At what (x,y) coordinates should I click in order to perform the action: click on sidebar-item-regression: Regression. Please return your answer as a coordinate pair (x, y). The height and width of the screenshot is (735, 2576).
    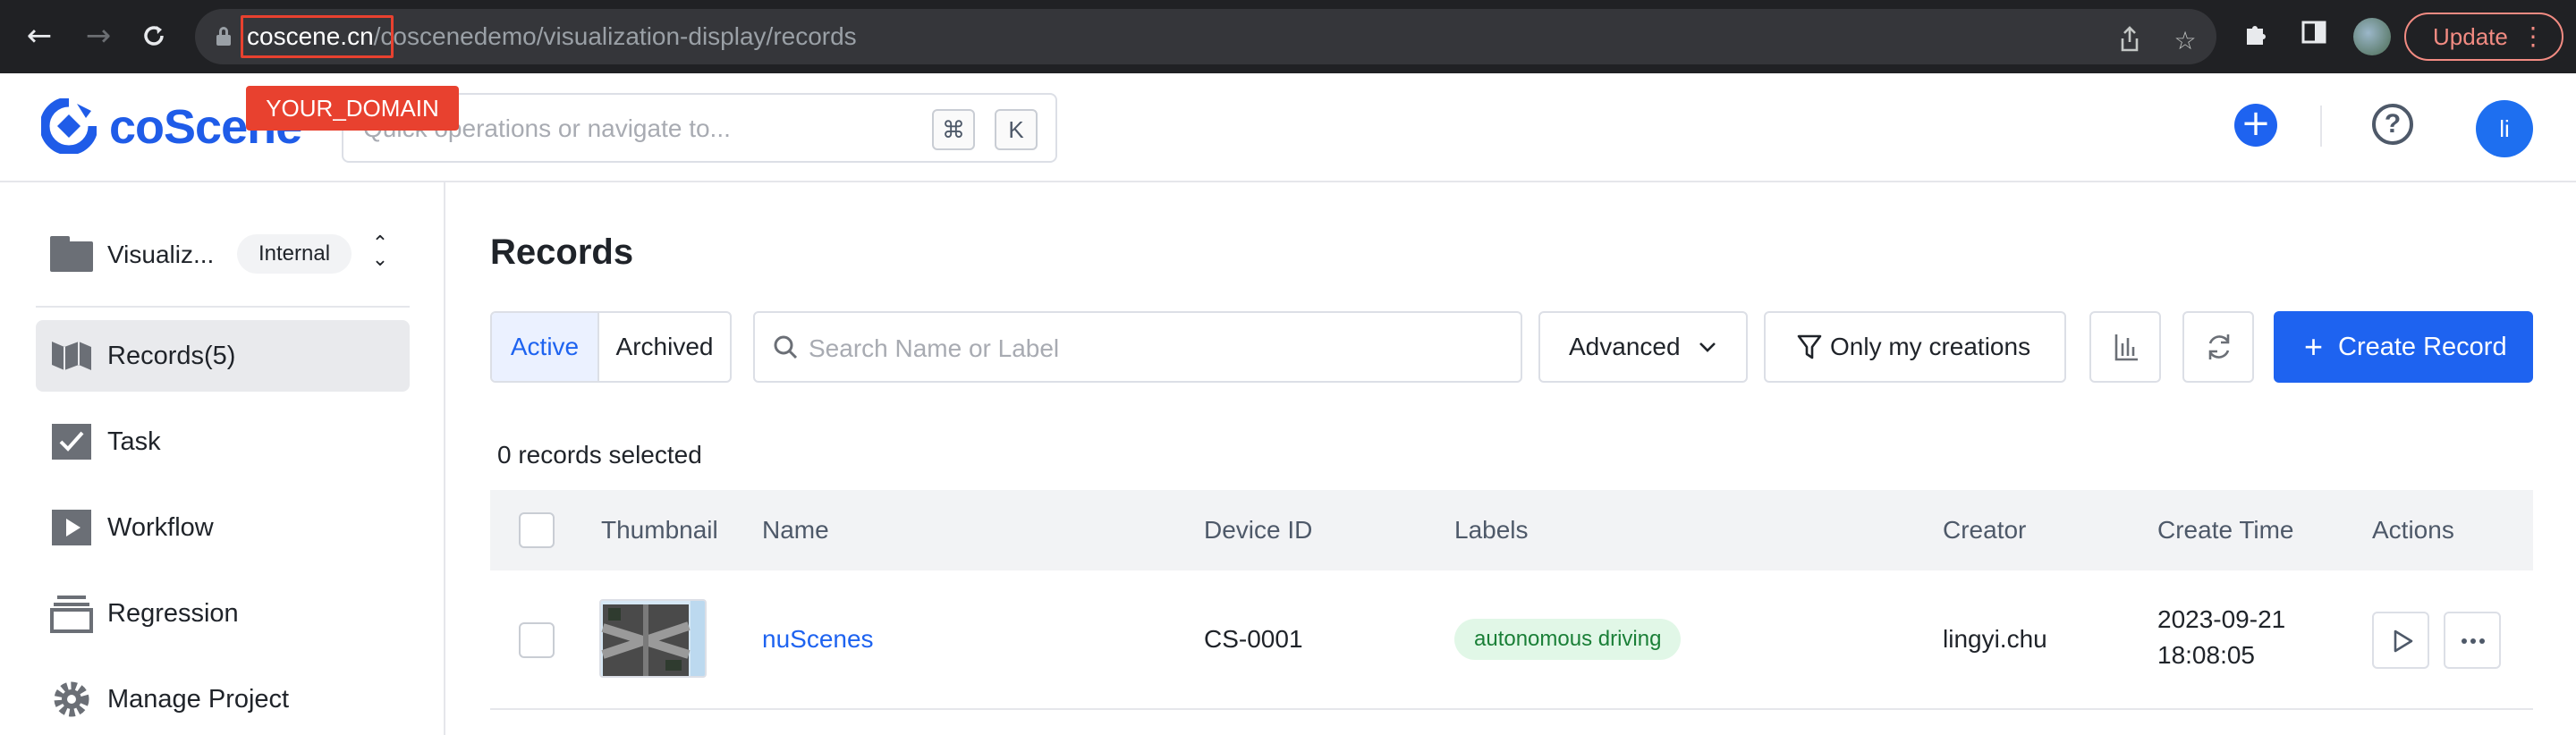
    Looking at the image, I should click on (223, 613).